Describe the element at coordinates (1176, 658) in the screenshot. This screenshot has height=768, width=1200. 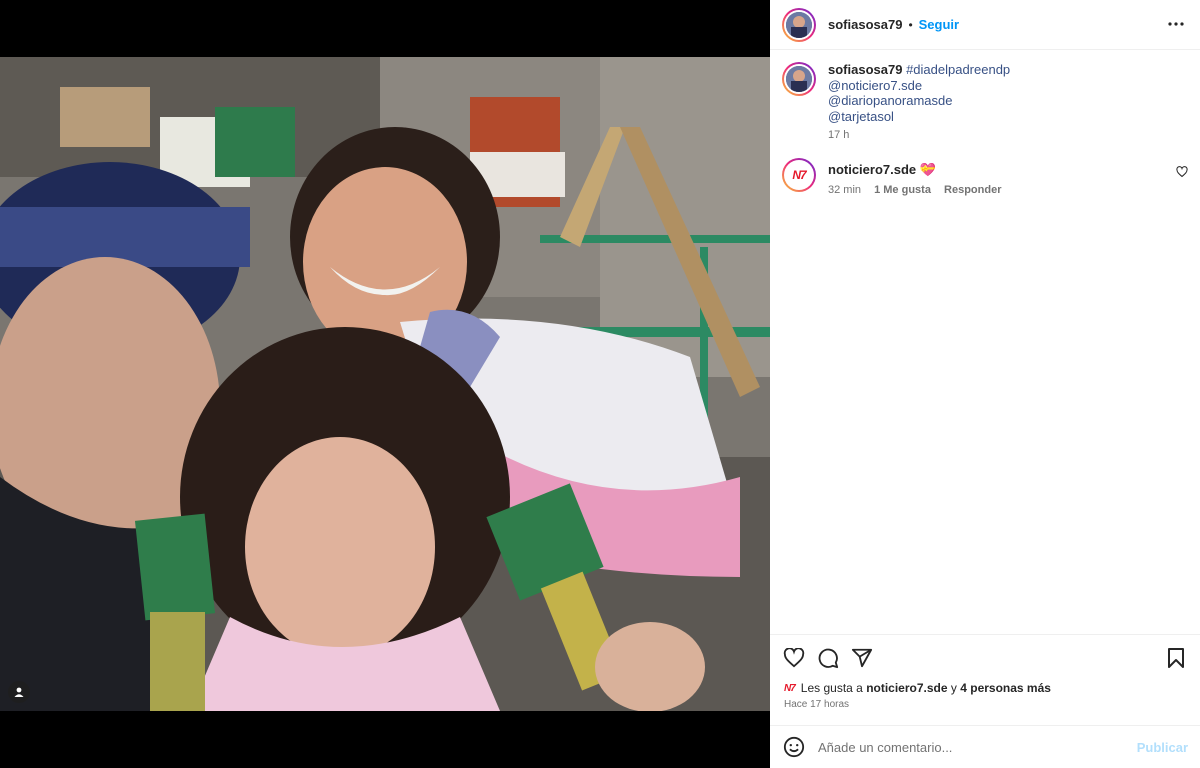
I see `save-bookmark-icon` at that location.